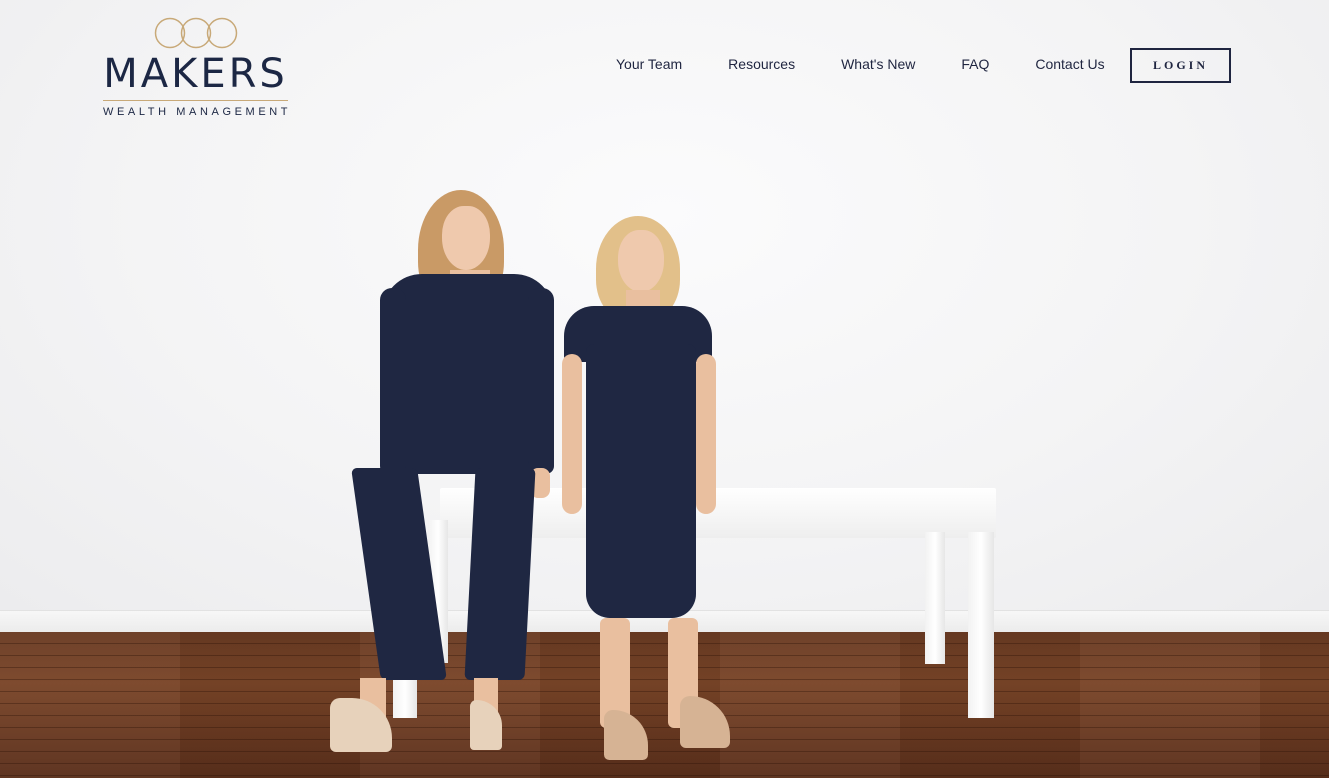 Image resolution: width=1329 pixels, height=778 pixels. I want to click on nav-contact-us: Contact Us, so click(1069, 64).